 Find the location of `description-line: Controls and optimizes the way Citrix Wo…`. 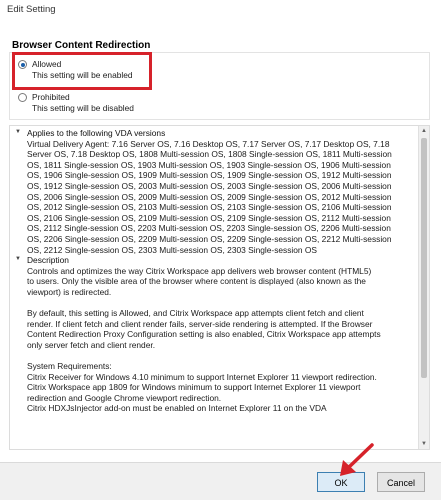

description-line: Controls and optimizes the way Citrix Wo… is located at coordinates (199, 270).